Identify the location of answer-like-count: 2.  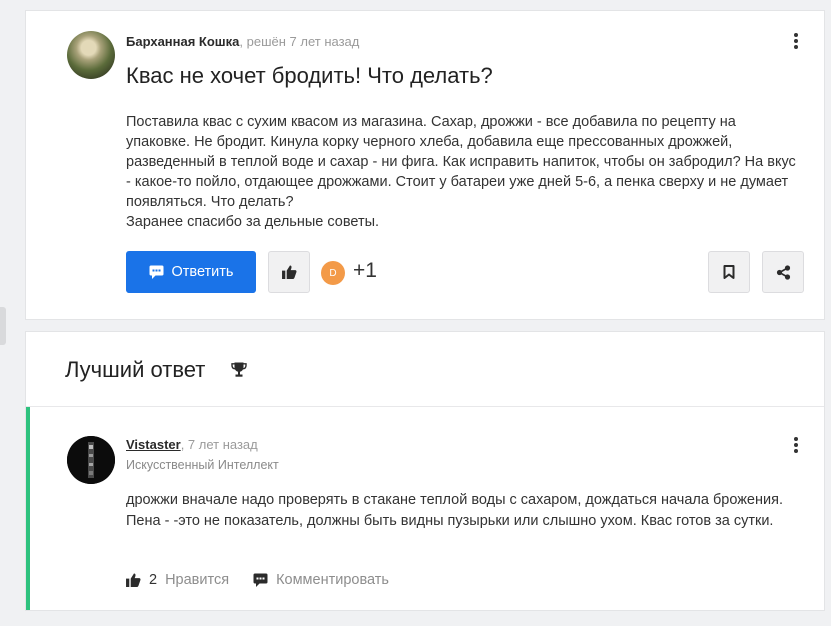
(153, 580).